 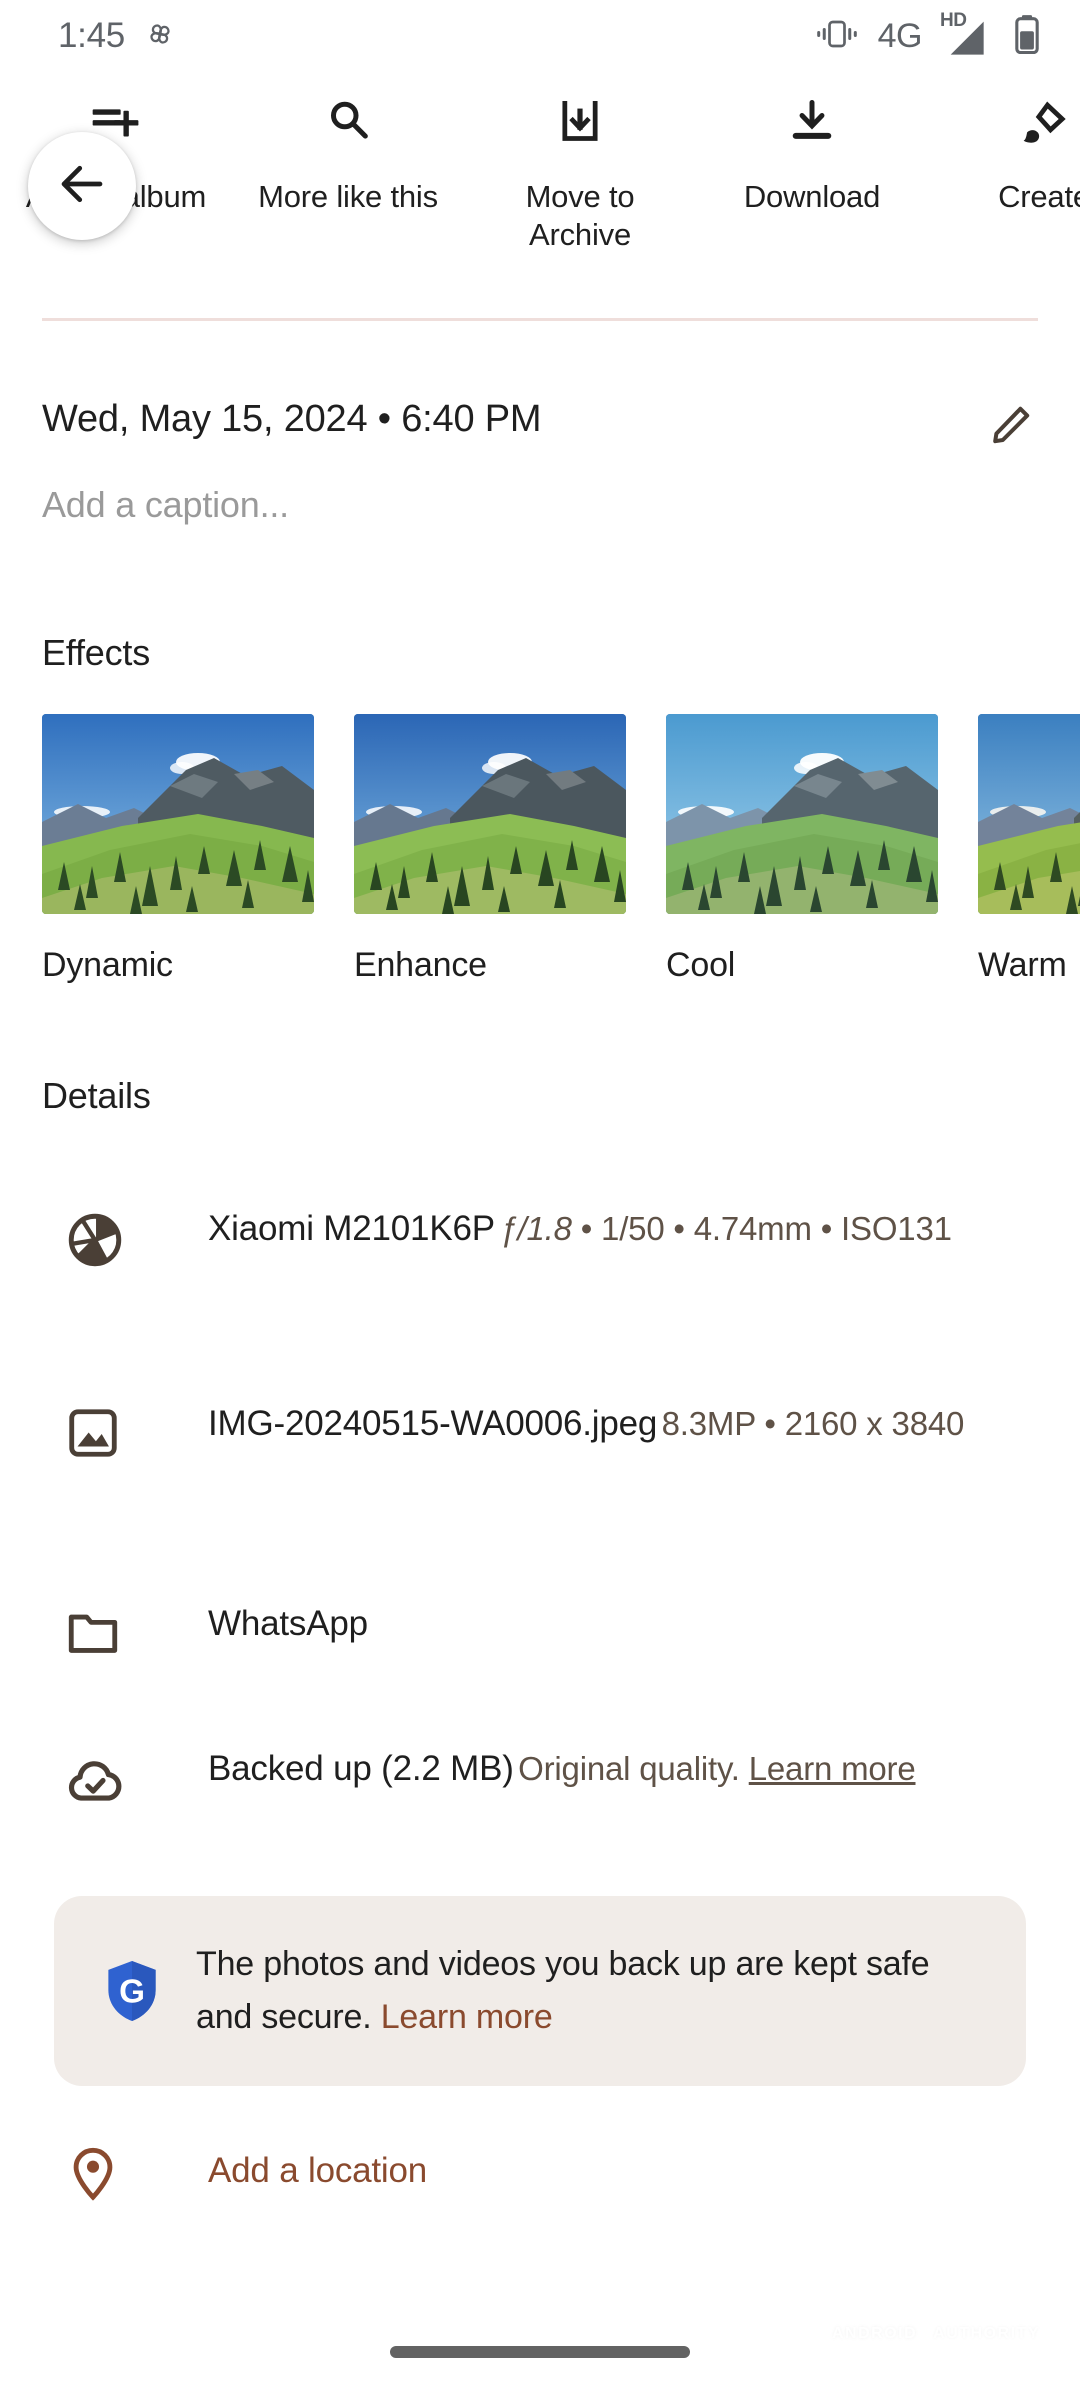 What do you see at coordinates (1004, 147) in the screenshot?
I see `action-create: Create` at bounding box center [1004, 147].